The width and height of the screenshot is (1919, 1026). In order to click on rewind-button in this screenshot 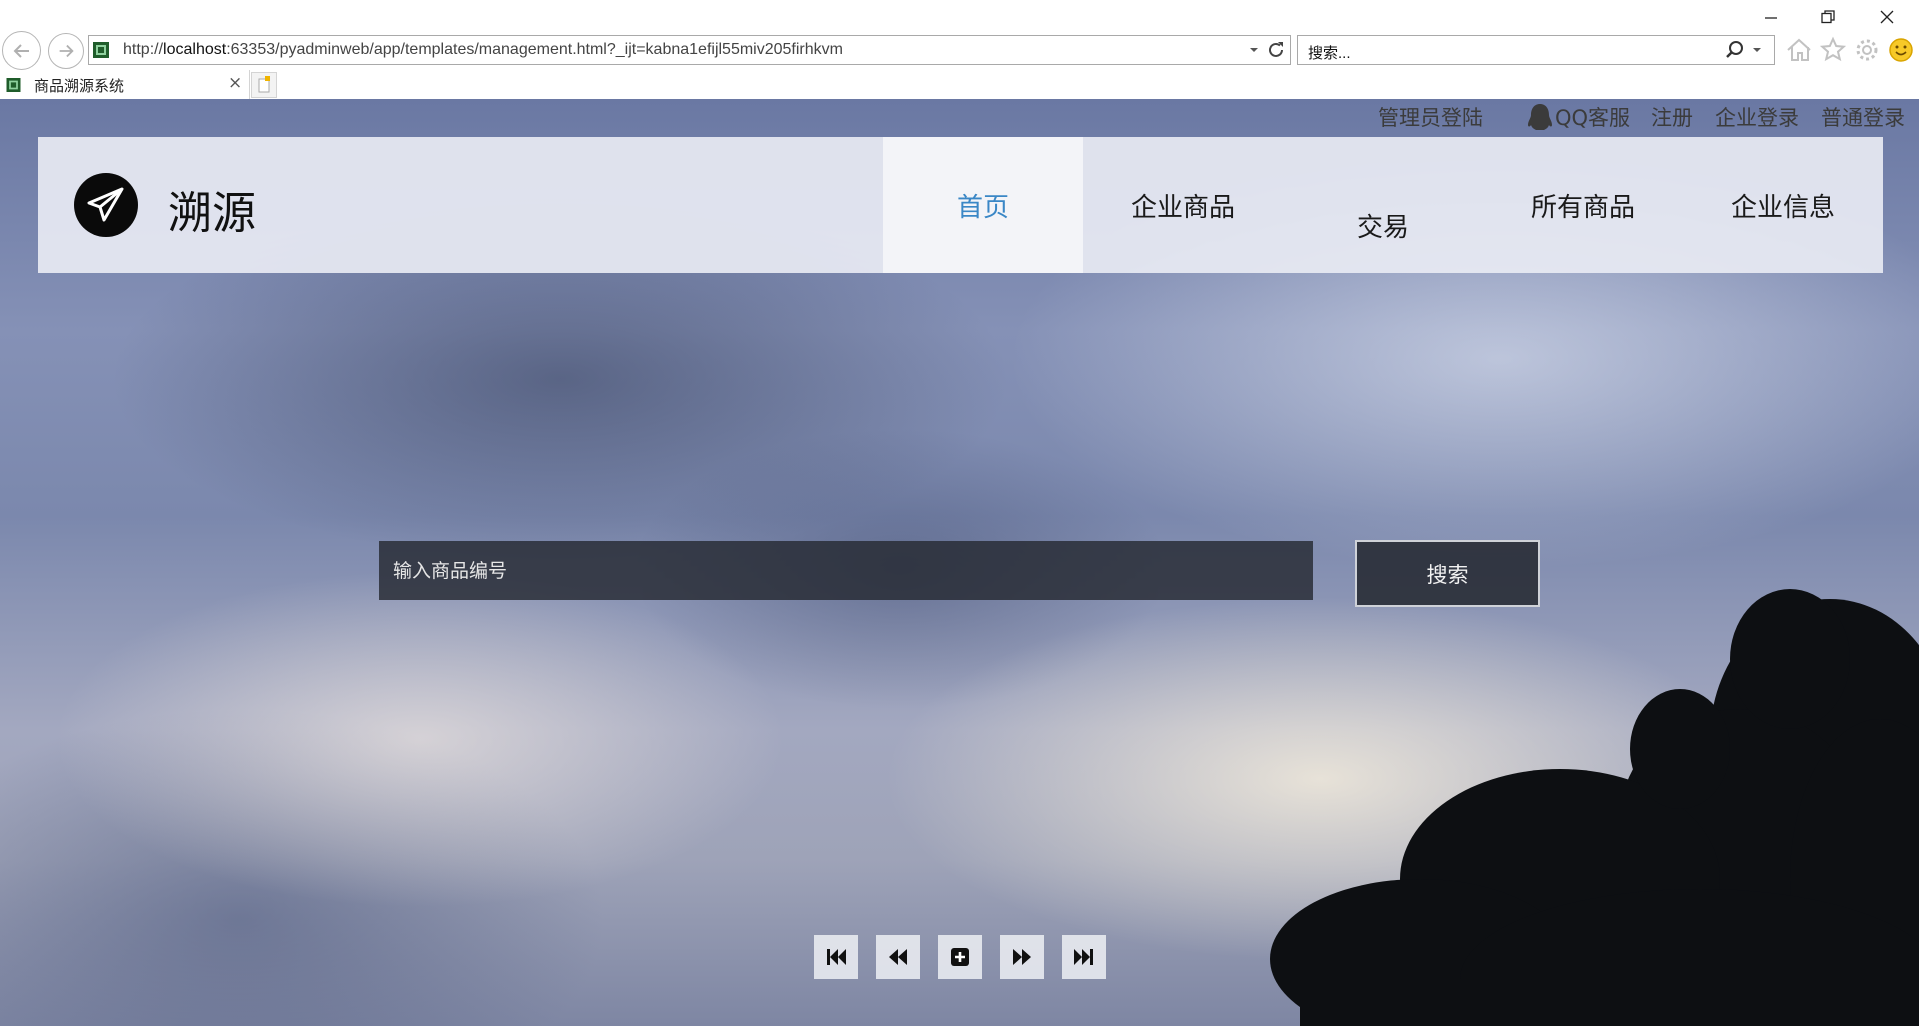, I will do `click(898, 957)`.